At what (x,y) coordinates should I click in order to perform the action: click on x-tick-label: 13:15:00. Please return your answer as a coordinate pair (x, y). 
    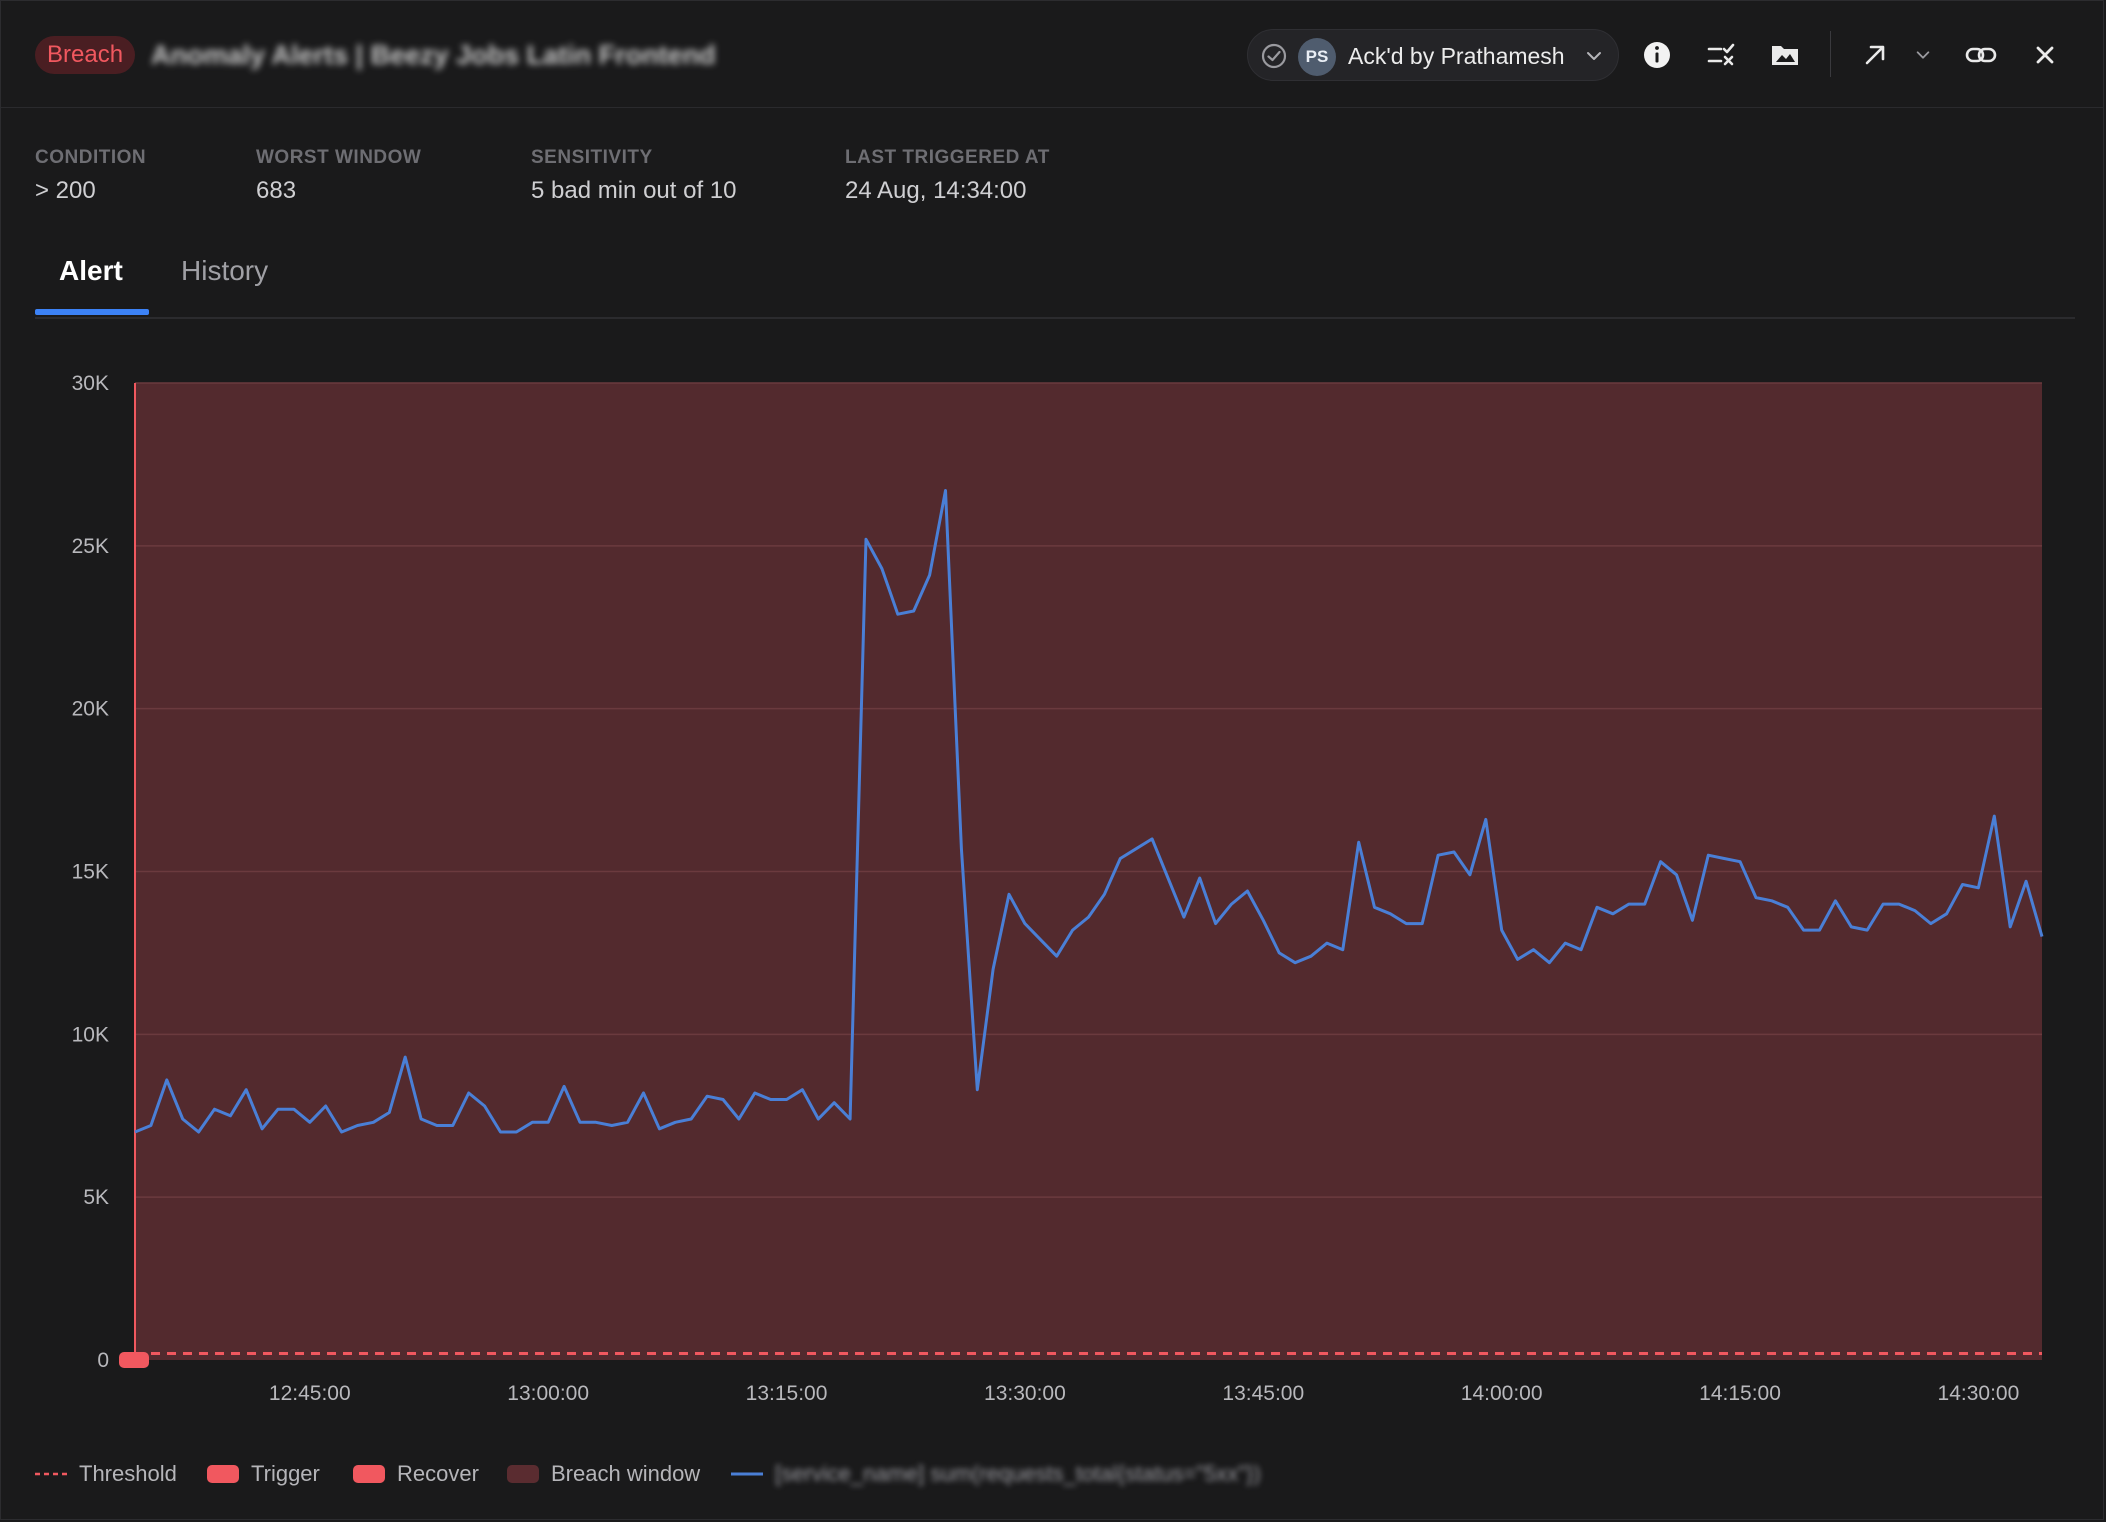
    Looking at the image, I should click on (787, 1393).